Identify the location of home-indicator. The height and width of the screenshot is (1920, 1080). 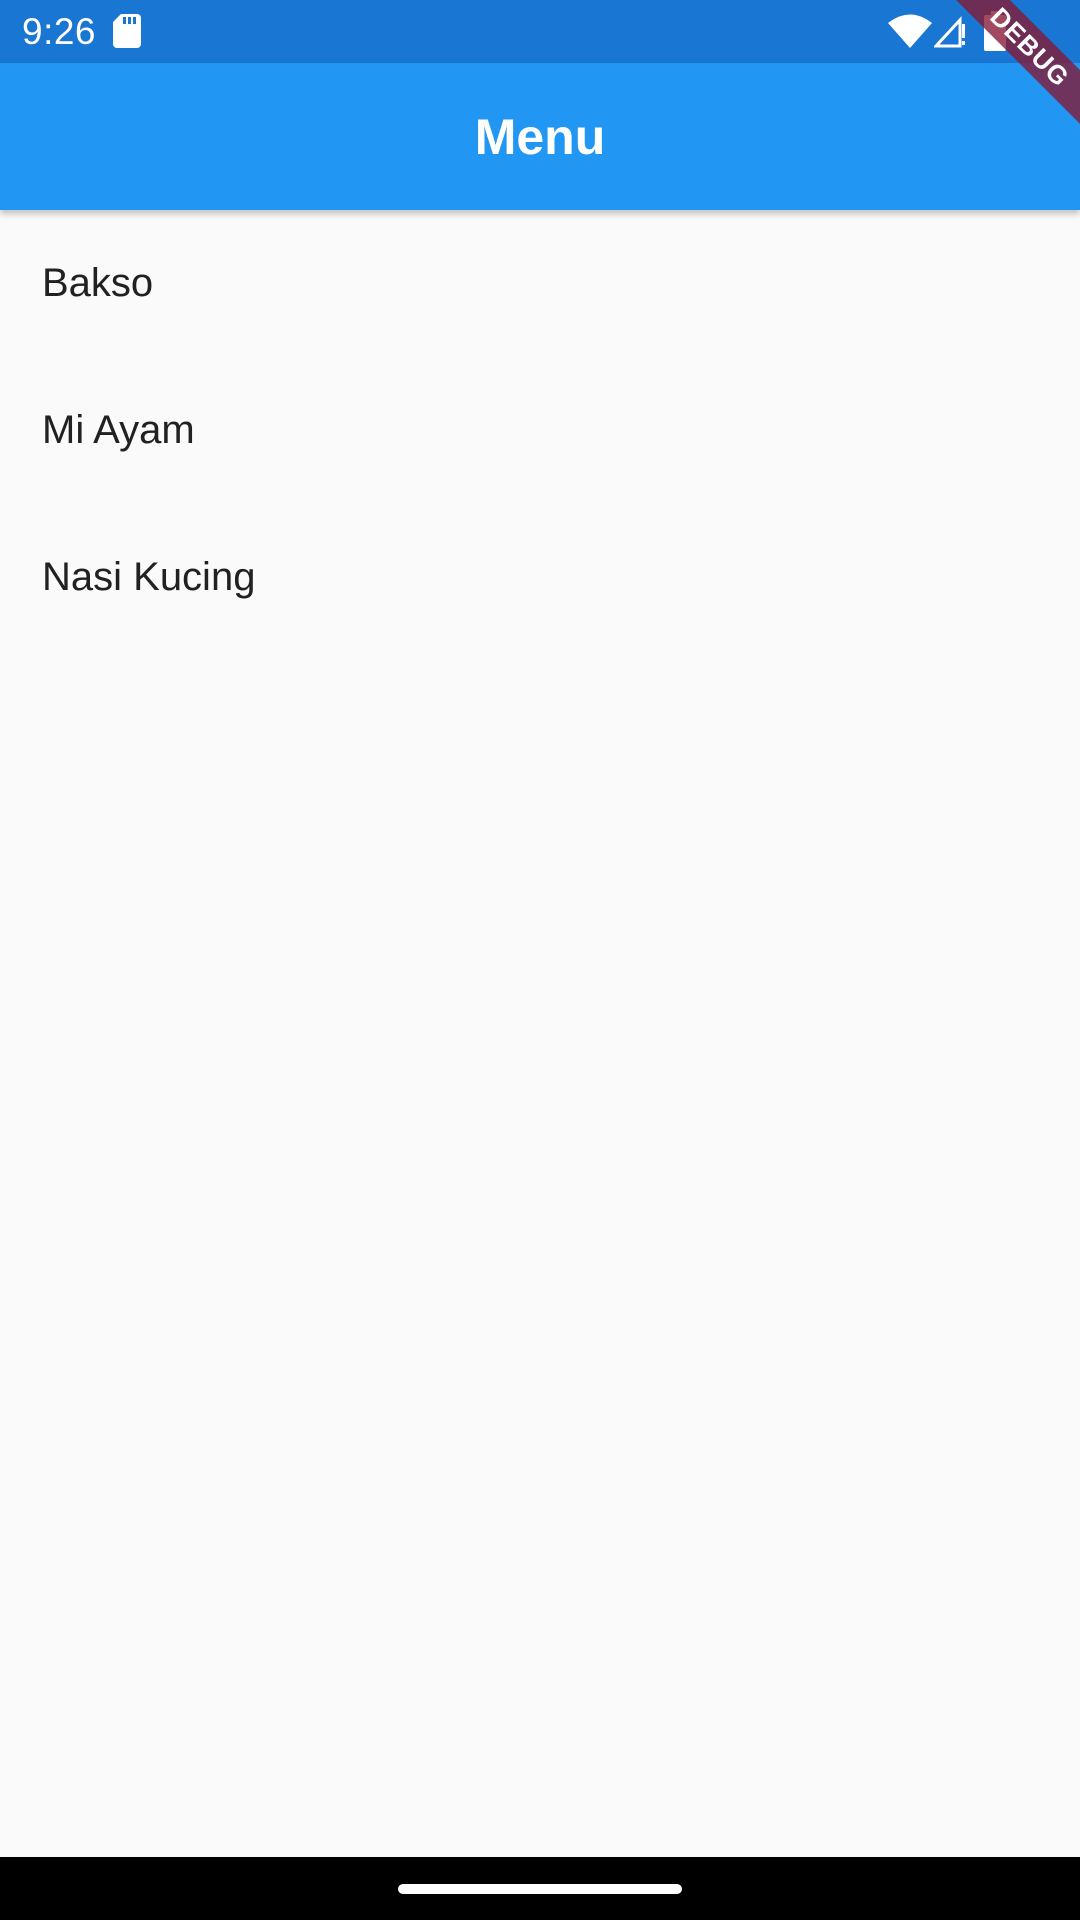
(540, 1889).